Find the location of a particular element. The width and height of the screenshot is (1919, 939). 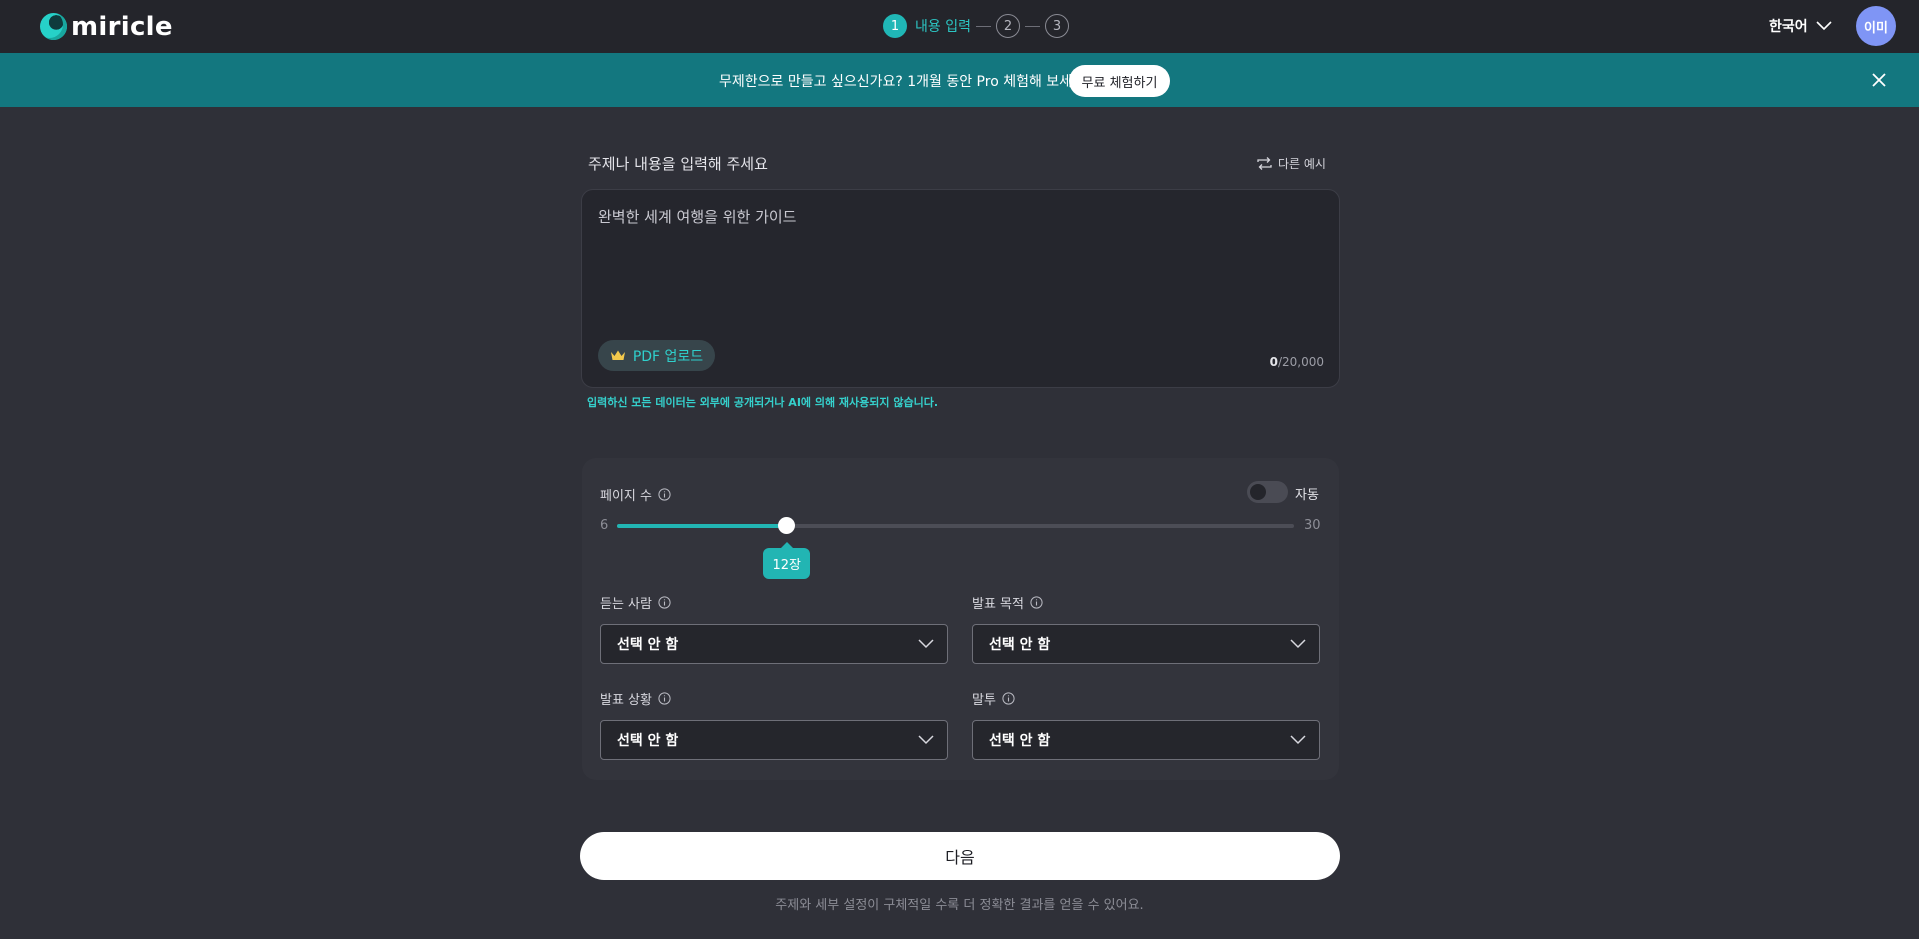

logo-text: miricle is located at coordinates (122, 26).